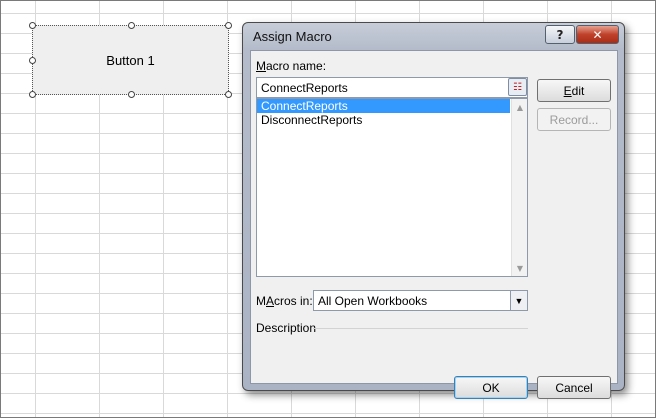 The width and height of the screenshot is (656, 418). What do you see at coordinates (32, 60) in the screenshot?
I see `resize-handle-ml` at bounding box center [32, 60].